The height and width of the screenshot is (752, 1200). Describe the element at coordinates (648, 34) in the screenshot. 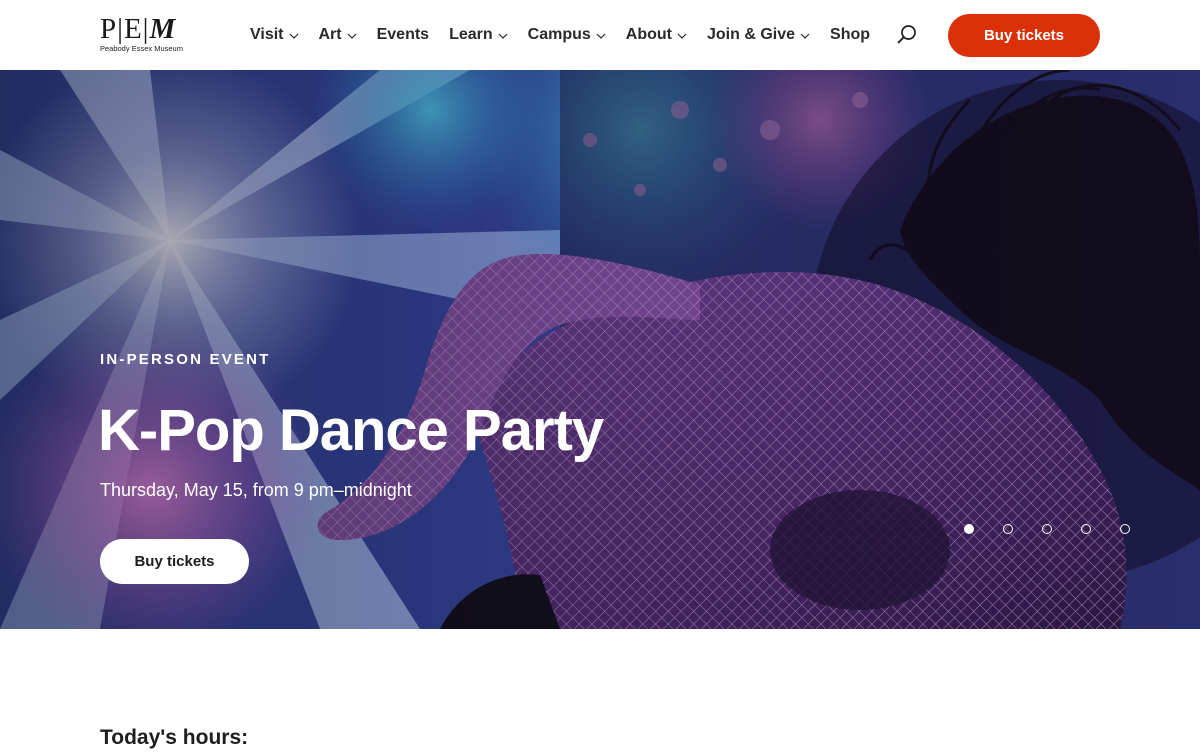

I see `nav-label: About` at that location.